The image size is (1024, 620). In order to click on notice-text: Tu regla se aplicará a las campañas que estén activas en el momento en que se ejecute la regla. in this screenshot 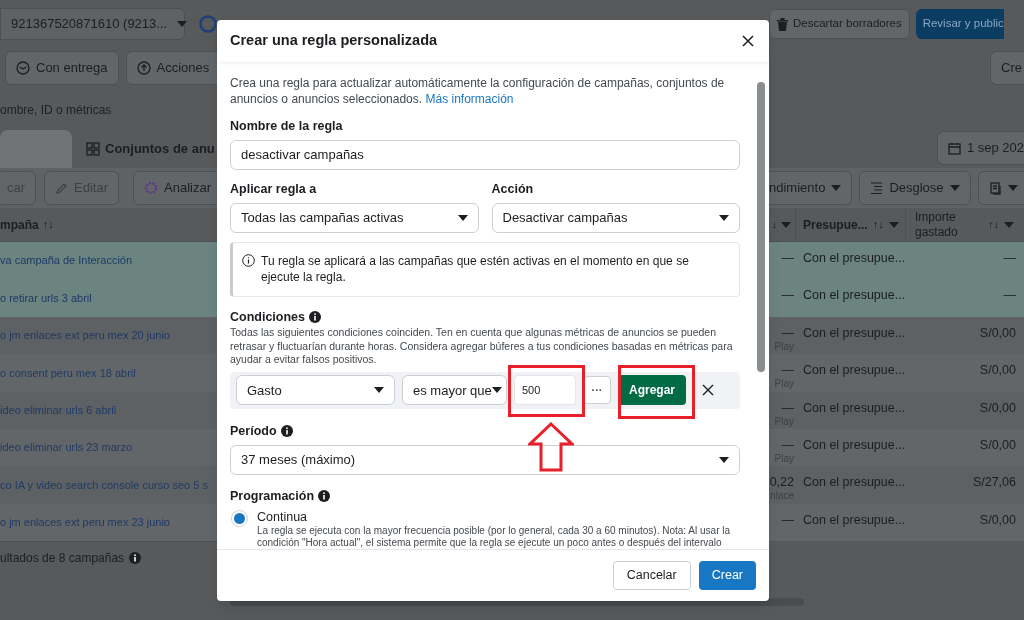, I will do `click(475, 268)`.